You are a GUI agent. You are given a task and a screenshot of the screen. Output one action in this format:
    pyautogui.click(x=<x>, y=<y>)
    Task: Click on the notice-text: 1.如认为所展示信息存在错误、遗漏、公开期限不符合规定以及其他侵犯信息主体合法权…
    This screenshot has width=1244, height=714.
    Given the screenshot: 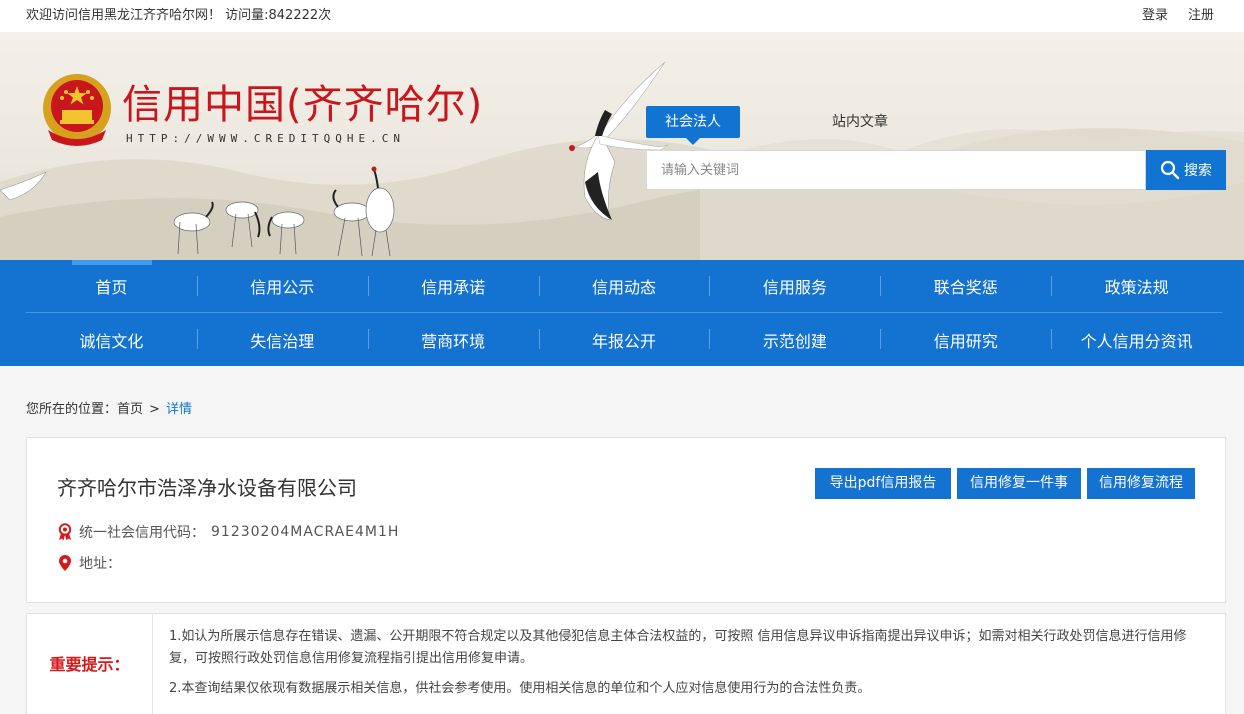 What is the action you would take?
    pyautogui.click(x=689, y=663)
    